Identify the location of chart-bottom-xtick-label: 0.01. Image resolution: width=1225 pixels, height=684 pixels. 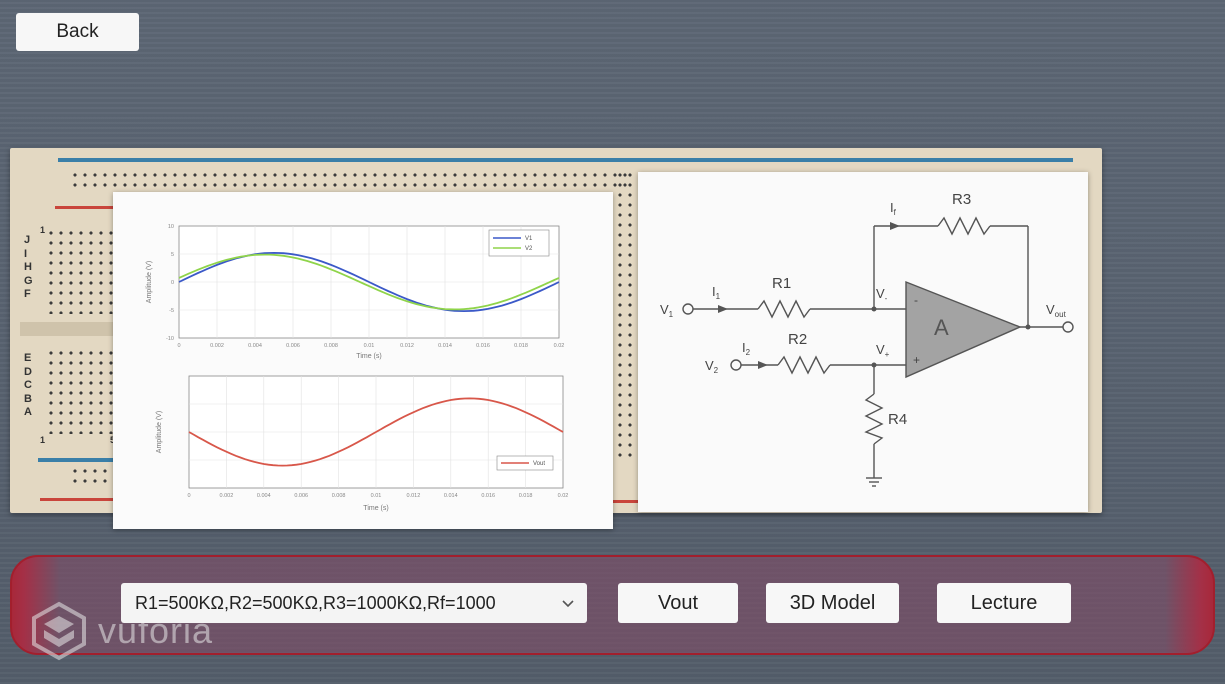
(376, 496).